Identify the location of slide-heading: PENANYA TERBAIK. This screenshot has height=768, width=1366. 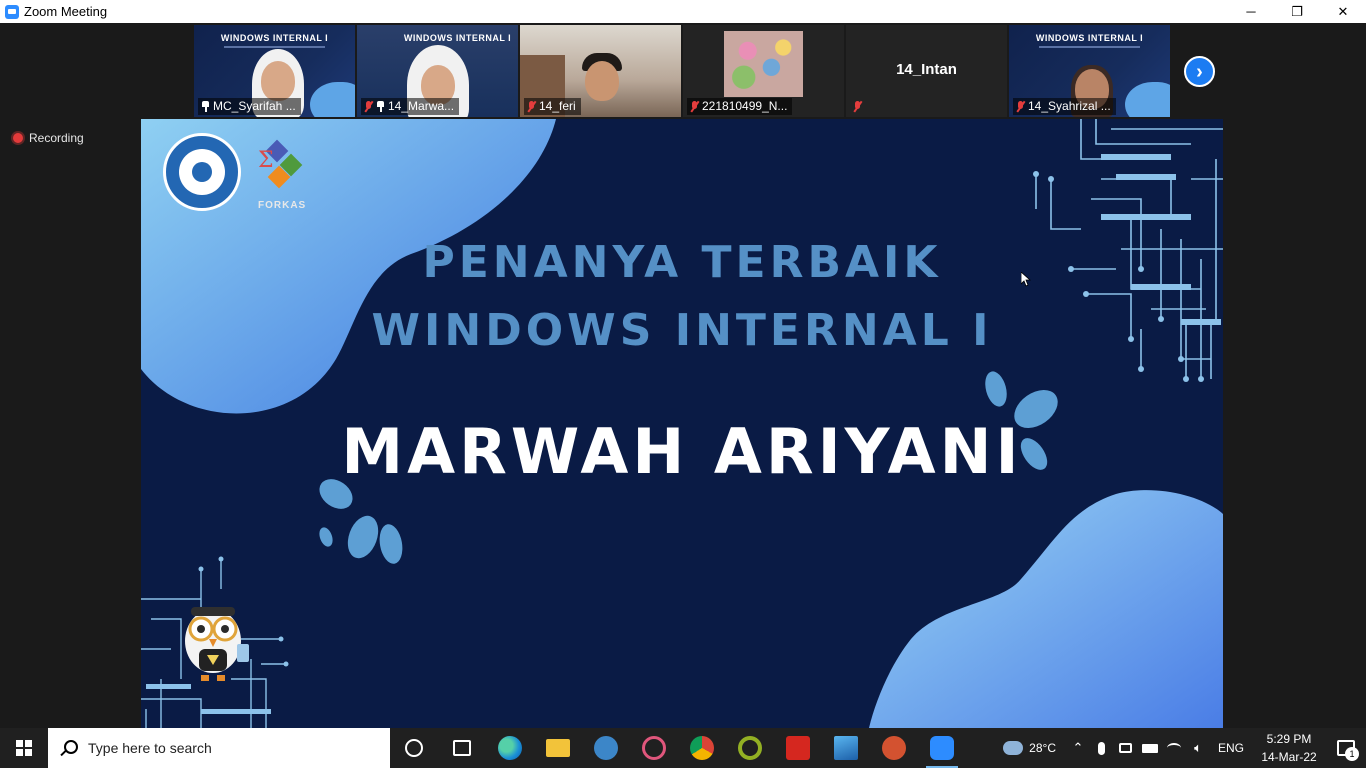
(682, 262).